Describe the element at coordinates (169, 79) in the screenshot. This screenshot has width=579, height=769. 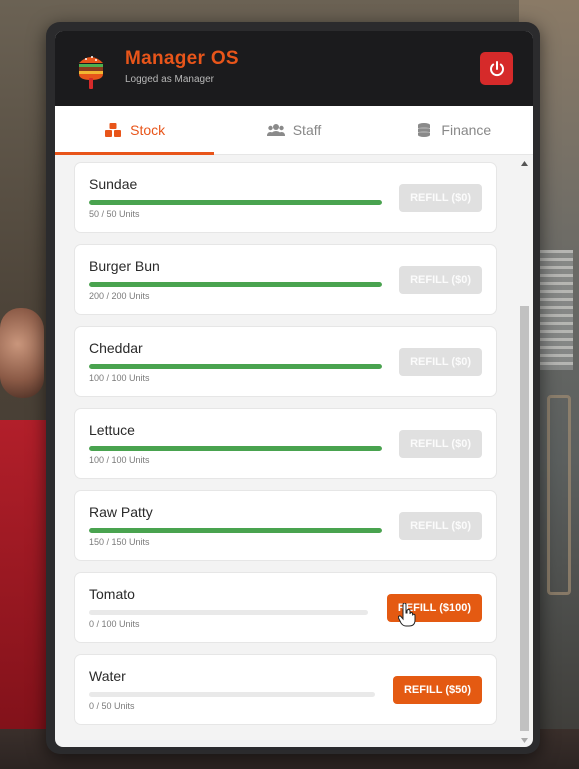
I see `app-subtitle: Logged as Manager` at that location.